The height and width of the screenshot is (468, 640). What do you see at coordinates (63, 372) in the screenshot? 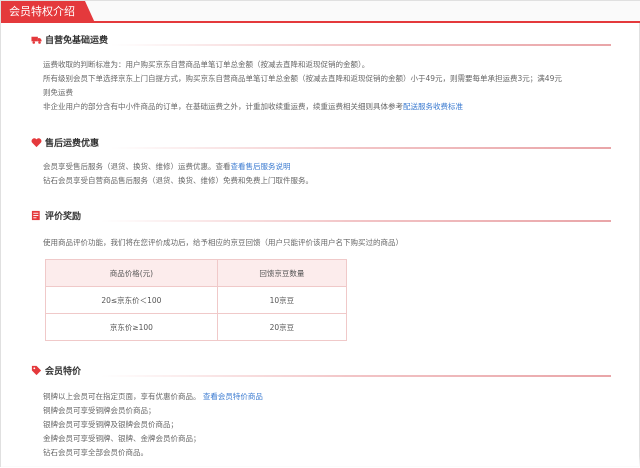
I see `section-price-title: 会员特价` at bounding box center [63, 372].